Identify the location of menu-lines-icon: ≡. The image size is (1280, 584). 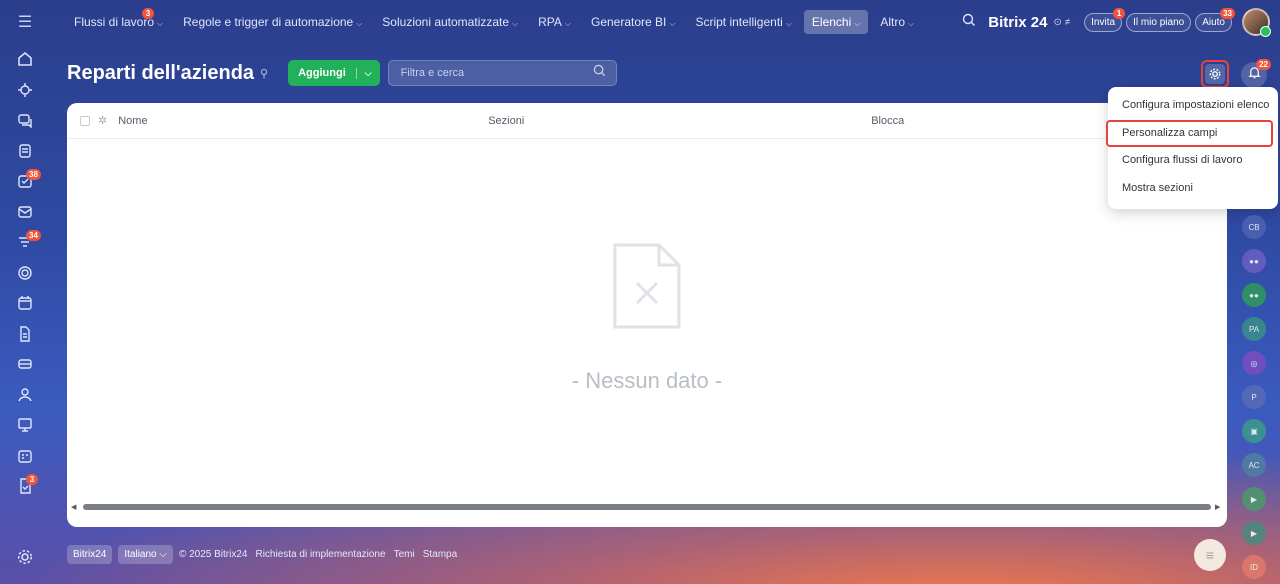
(1210, 555).